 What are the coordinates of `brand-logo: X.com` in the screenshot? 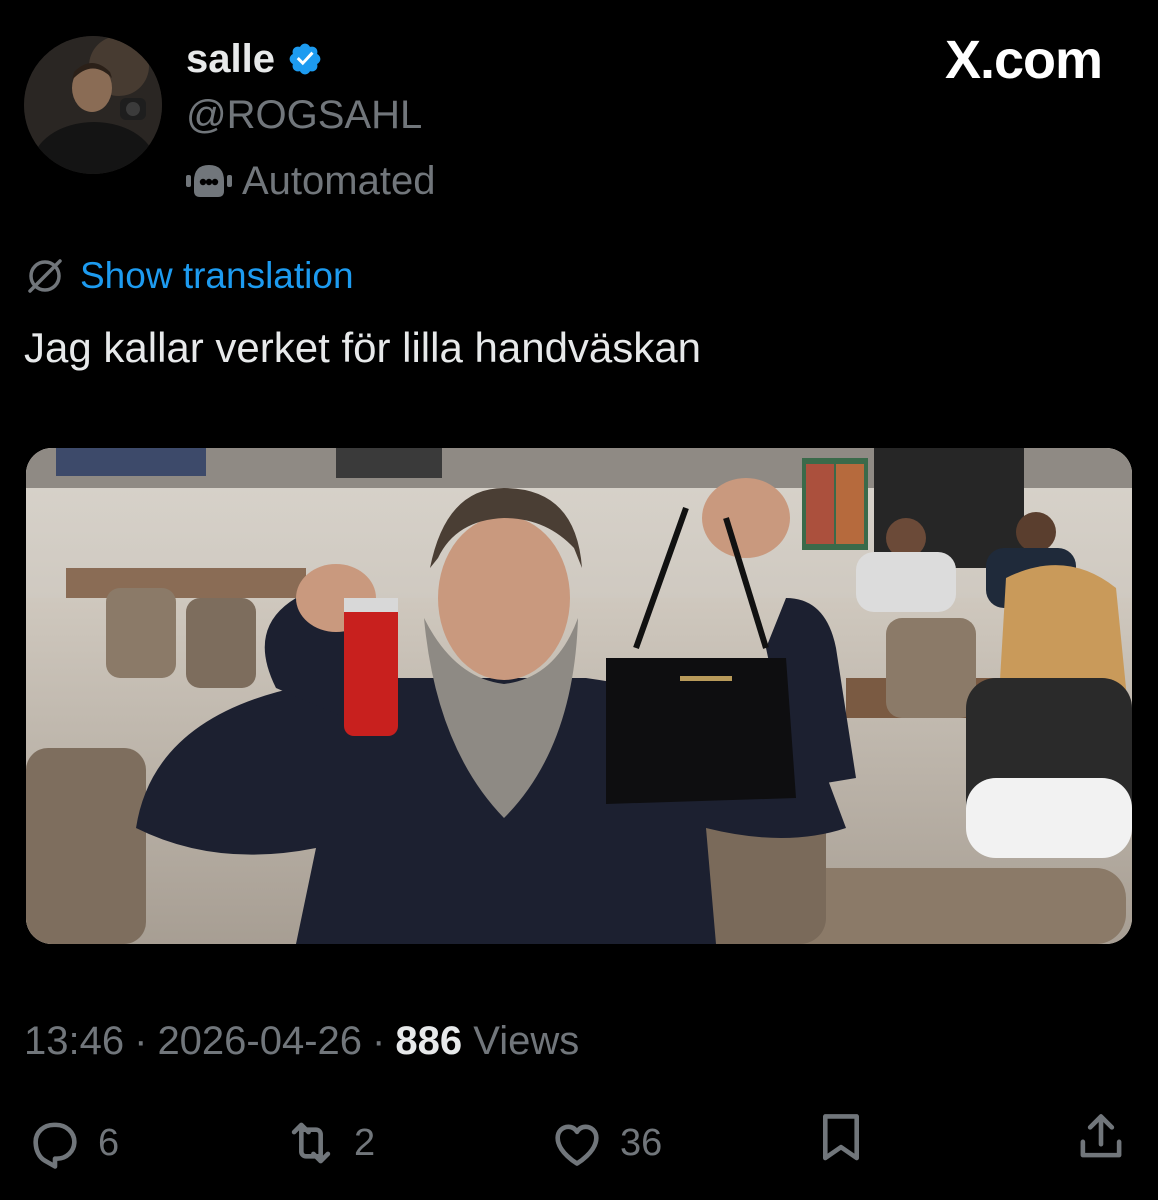 It's located at (1023, 60).